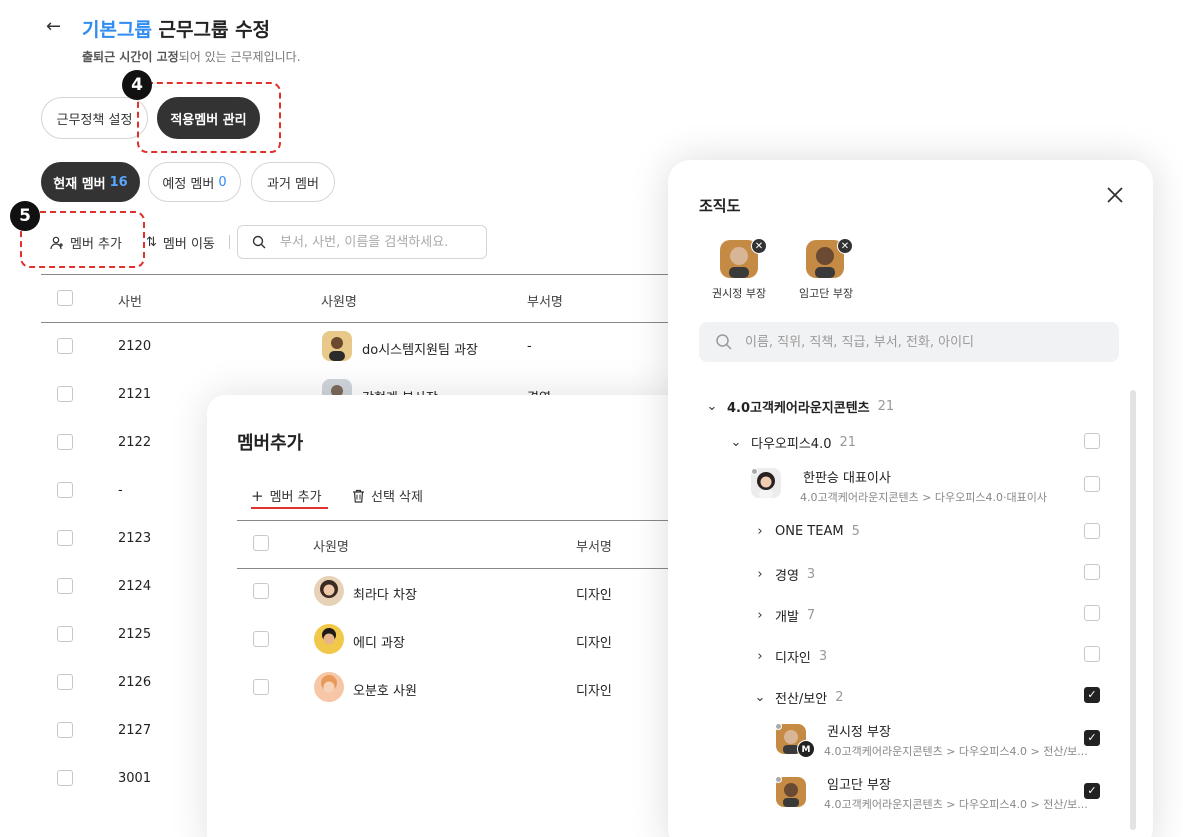 Image resolution: width=1183 pixels, height=837 pixels. I want to click on status-dot, so click(754, 471).